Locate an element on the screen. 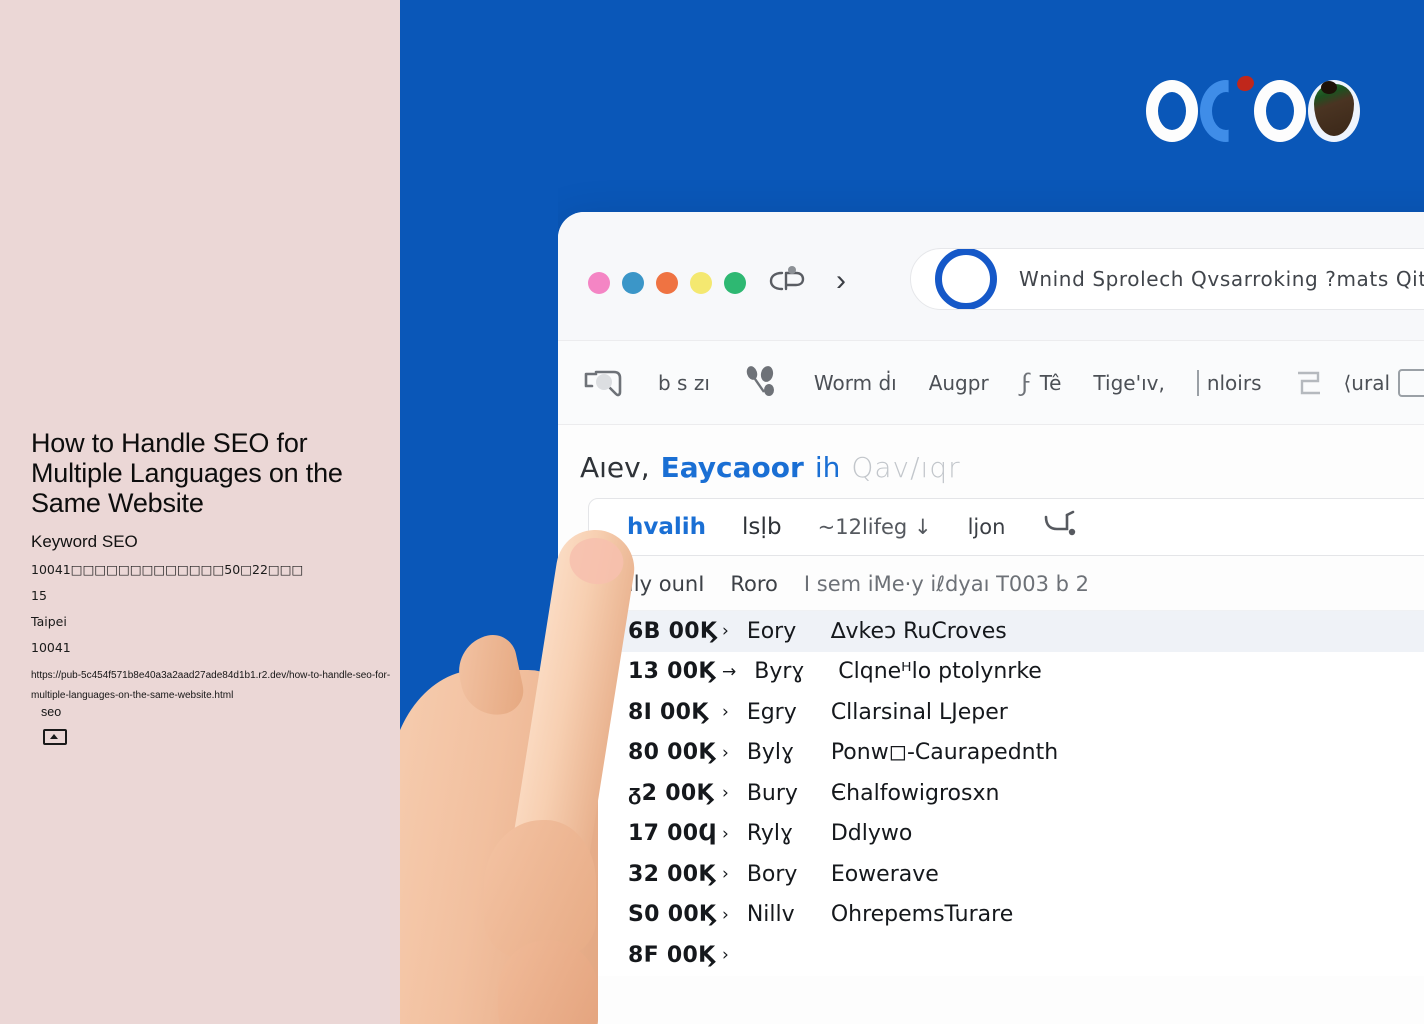 The image size is (1424, 1024). column-header-second: Roro is located at coordinates (754, 584).